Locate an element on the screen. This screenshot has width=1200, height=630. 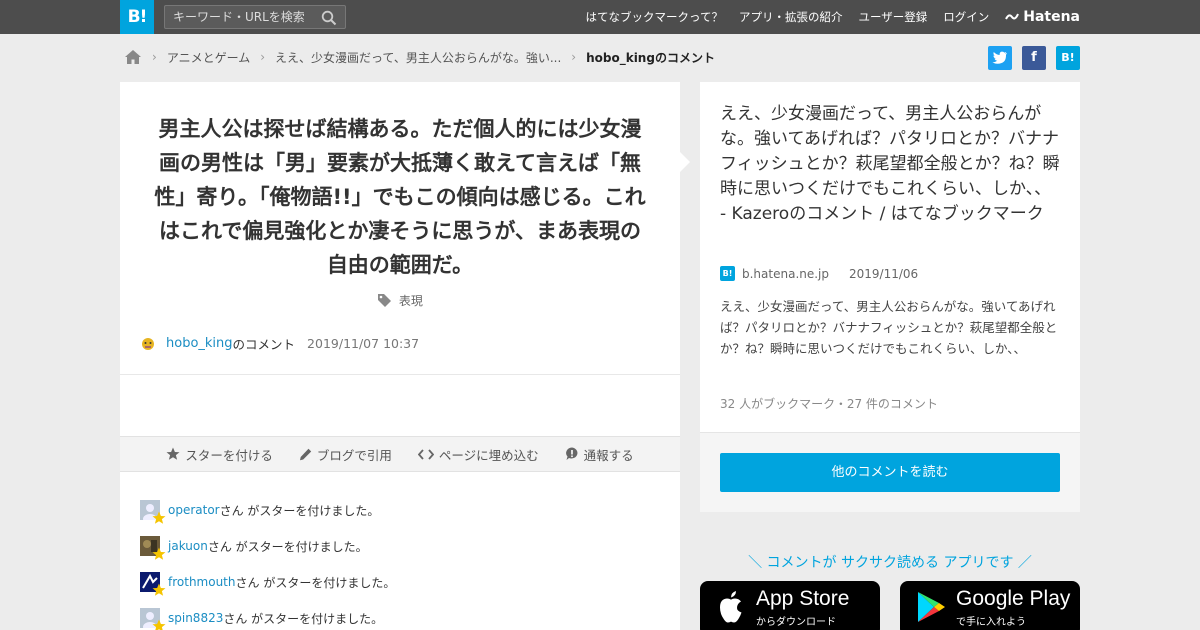
pencil-icon is located at coordinates (305, 454).